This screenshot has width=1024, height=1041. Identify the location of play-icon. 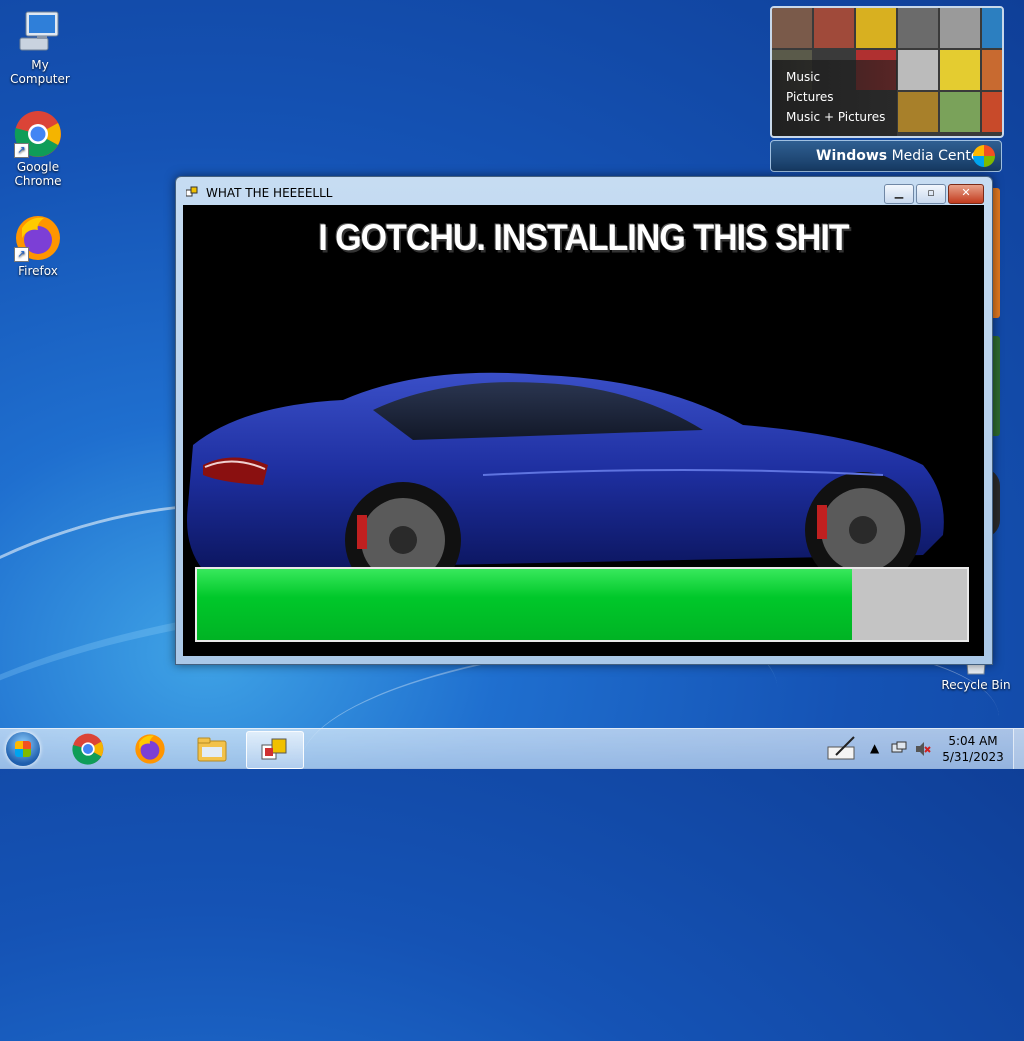
(918, 70).